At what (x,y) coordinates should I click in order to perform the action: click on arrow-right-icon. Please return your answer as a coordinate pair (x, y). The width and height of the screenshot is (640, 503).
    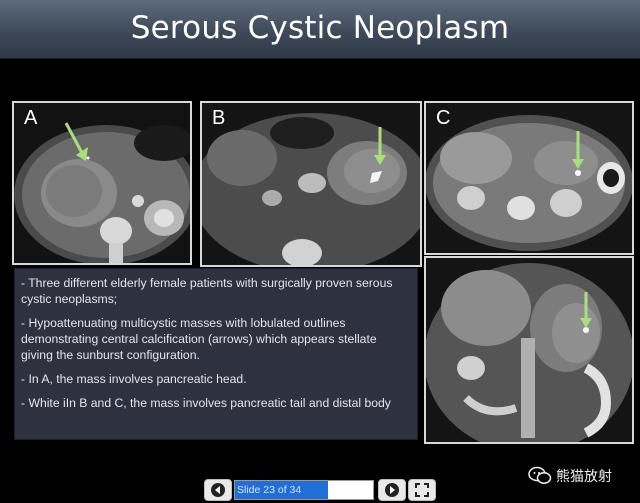
    Looking at the image, I should click on (392, 490).